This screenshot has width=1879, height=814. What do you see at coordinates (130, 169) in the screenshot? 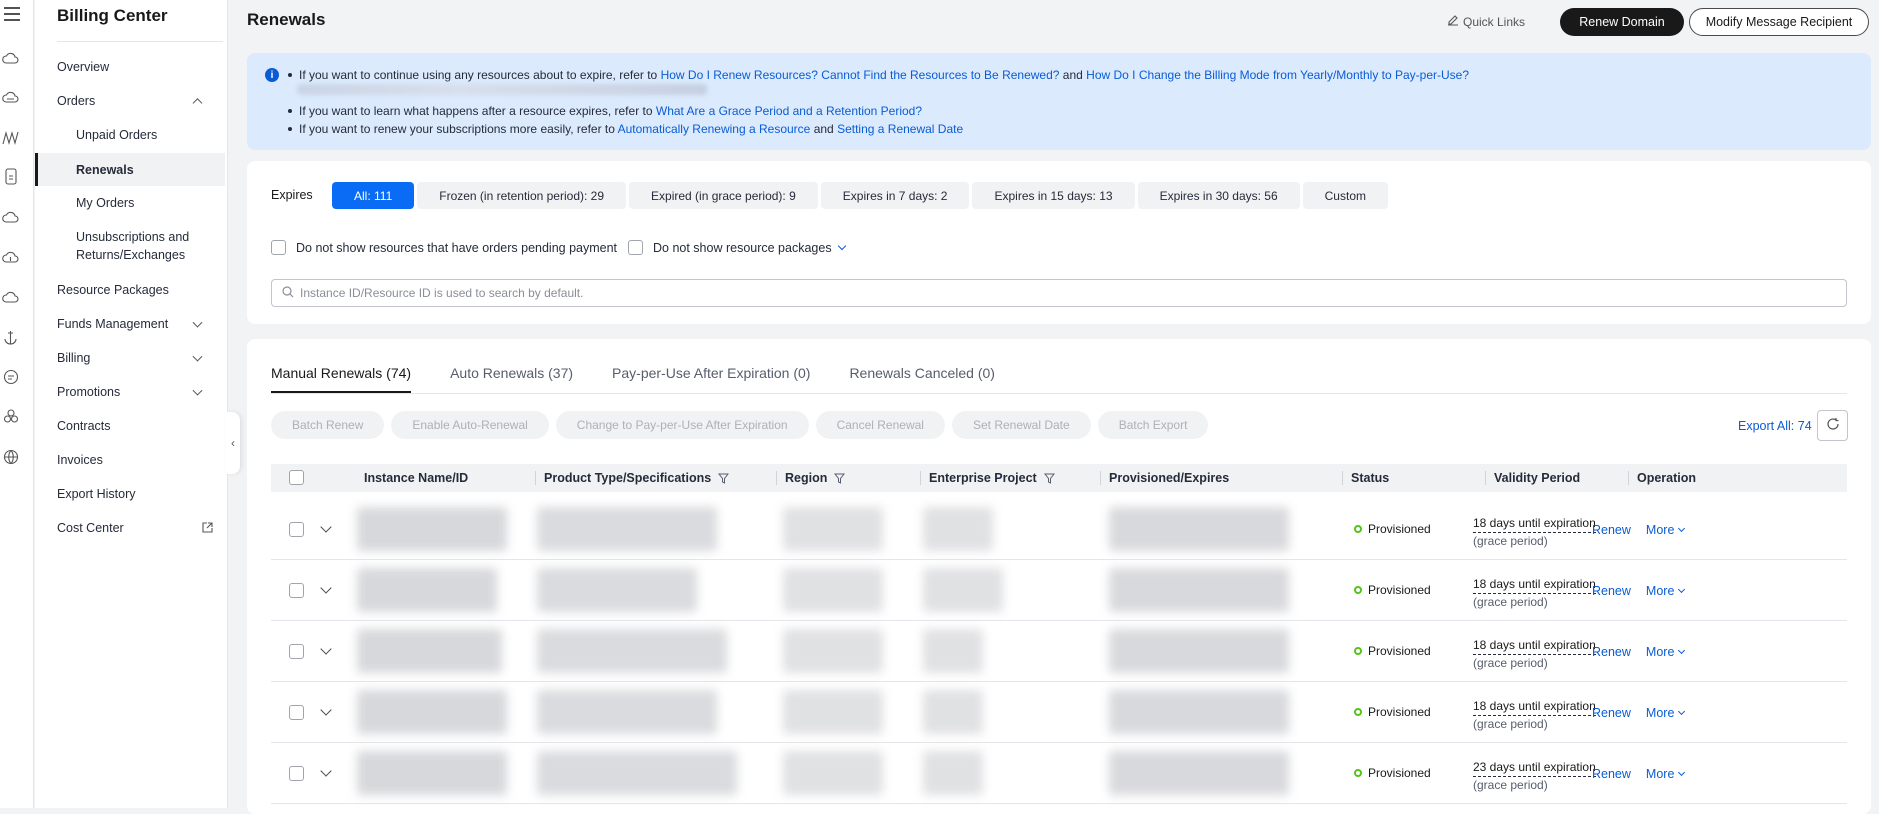
I see `sidebar-item-renewals: Renewals` at bounding box center [130, 169].